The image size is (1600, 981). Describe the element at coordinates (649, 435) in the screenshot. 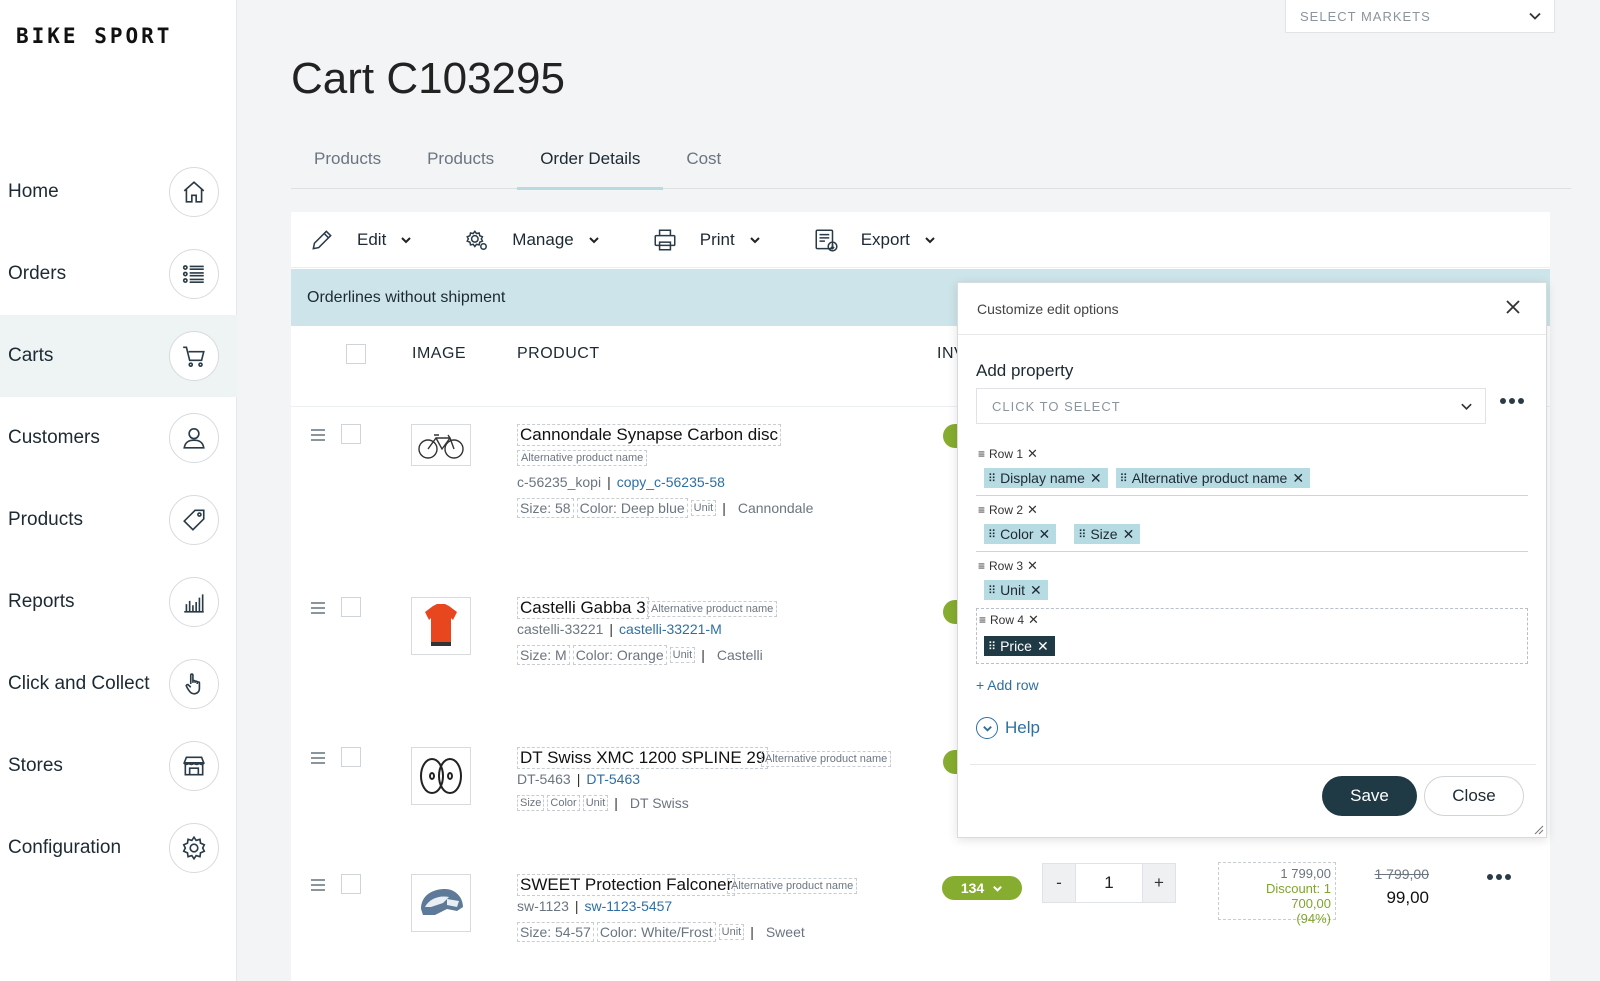

I see `product-name: Cannondale Synapse Carbon disc` at that location.